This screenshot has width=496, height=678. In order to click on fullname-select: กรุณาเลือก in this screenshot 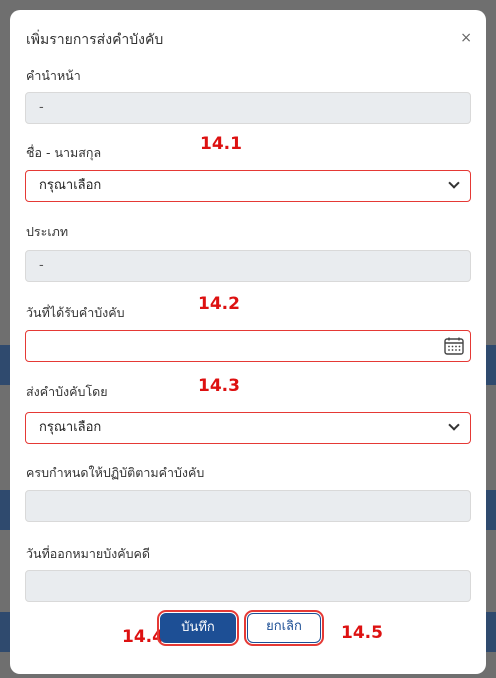, I will do `click(248, 186)`.